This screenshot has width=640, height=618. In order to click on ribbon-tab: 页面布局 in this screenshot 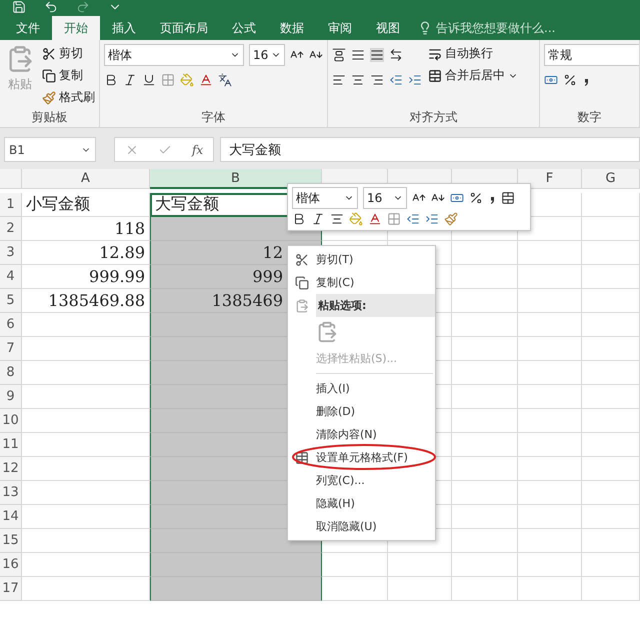, I will do `click(184, 28)`.